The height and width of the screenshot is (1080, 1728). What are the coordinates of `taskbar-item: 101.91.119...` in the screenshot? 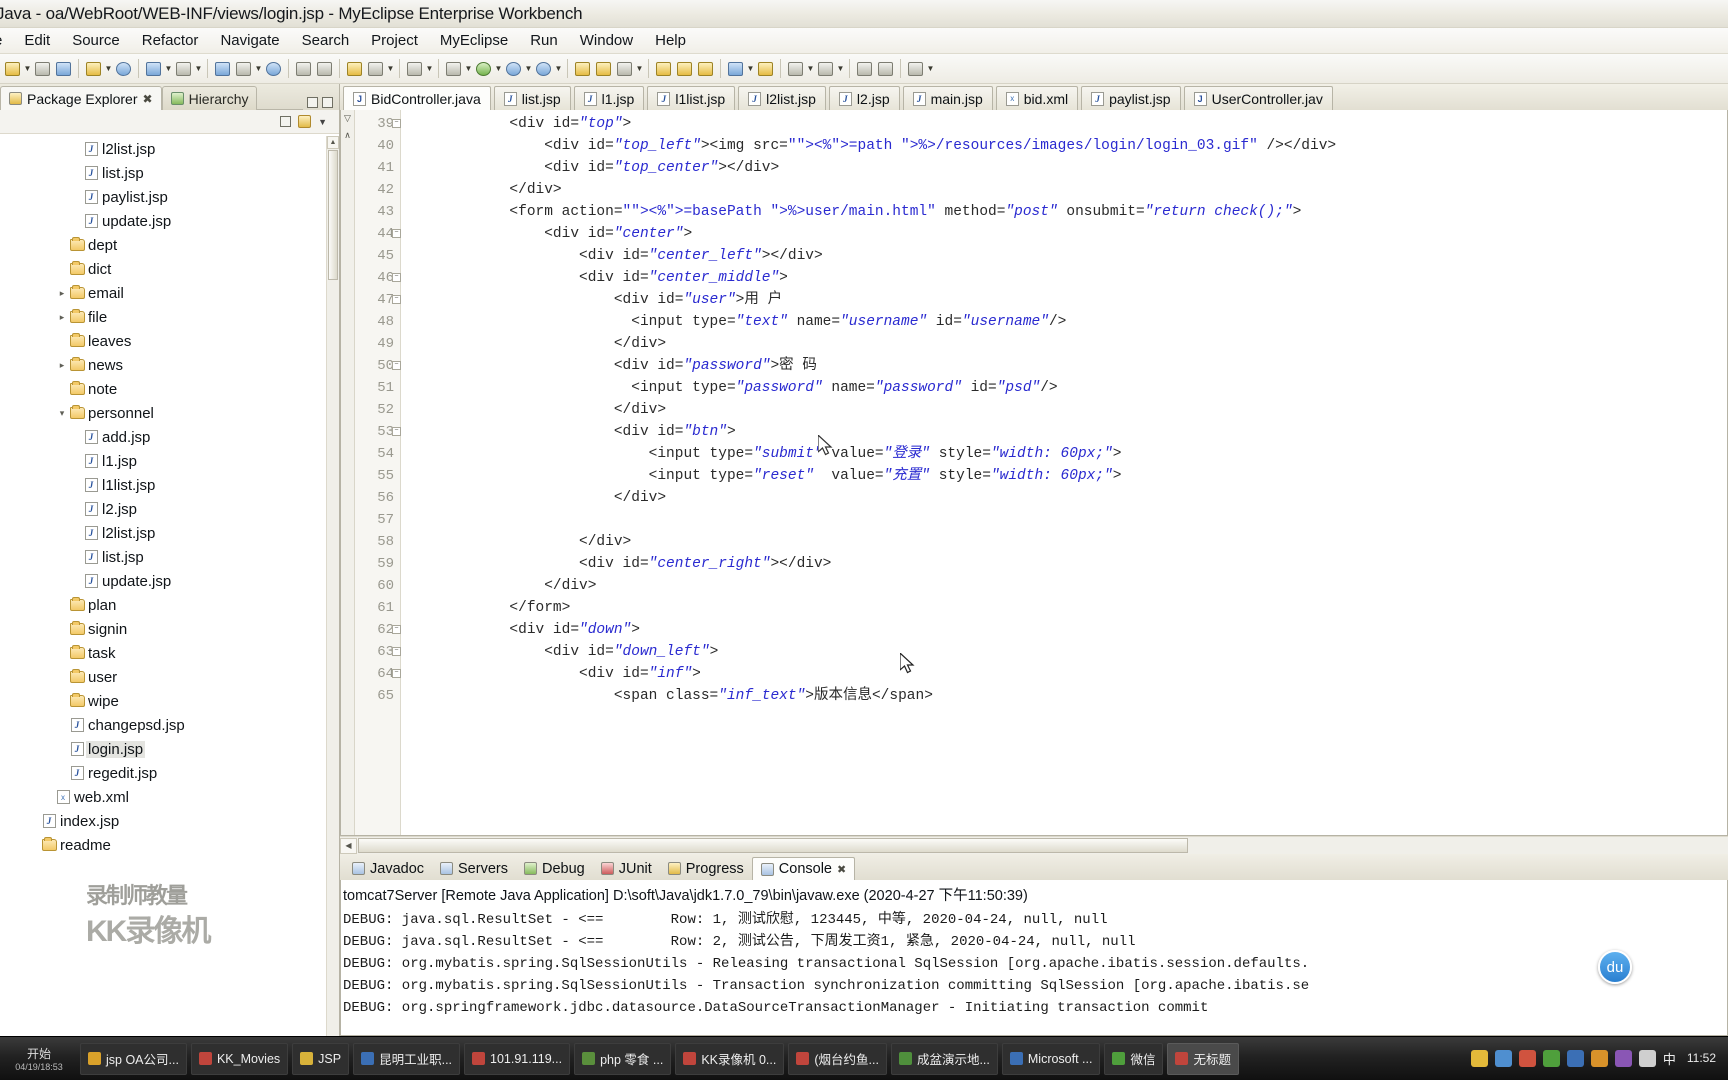 It's located at (517, 1058).